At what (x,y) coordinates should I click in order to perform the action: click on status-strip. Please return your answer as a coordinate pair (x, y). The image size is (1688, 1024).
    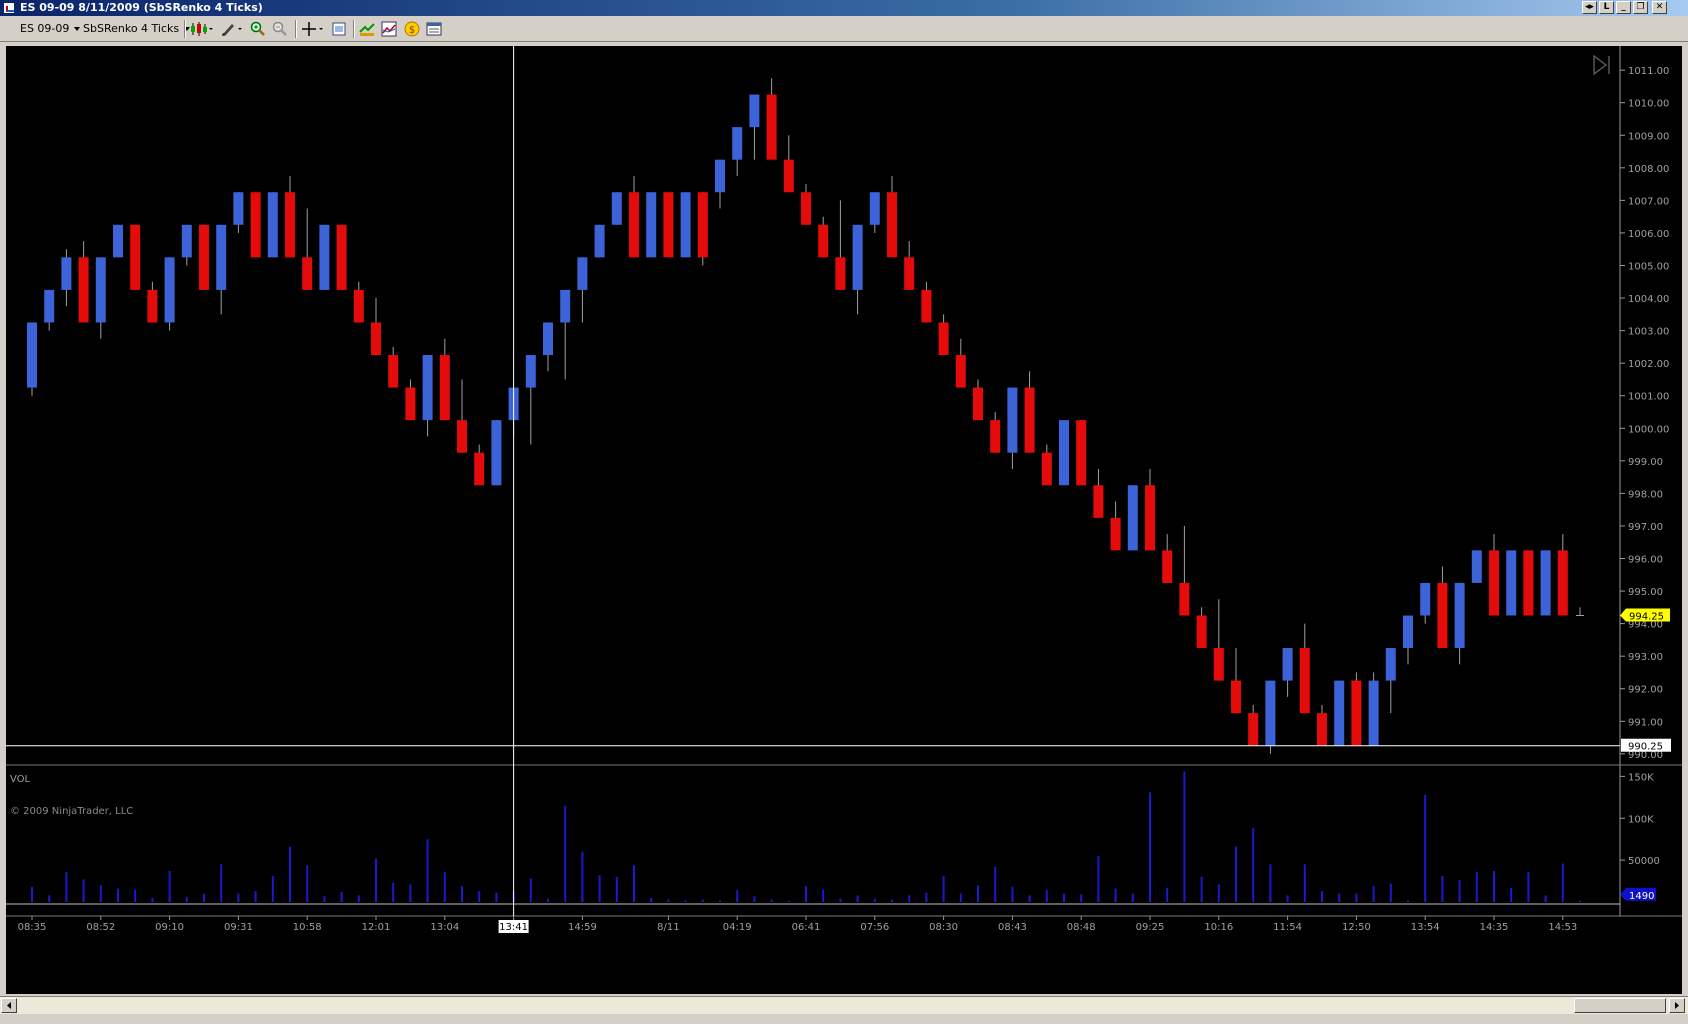
    Looking at the image, I should click on (844, 1019).